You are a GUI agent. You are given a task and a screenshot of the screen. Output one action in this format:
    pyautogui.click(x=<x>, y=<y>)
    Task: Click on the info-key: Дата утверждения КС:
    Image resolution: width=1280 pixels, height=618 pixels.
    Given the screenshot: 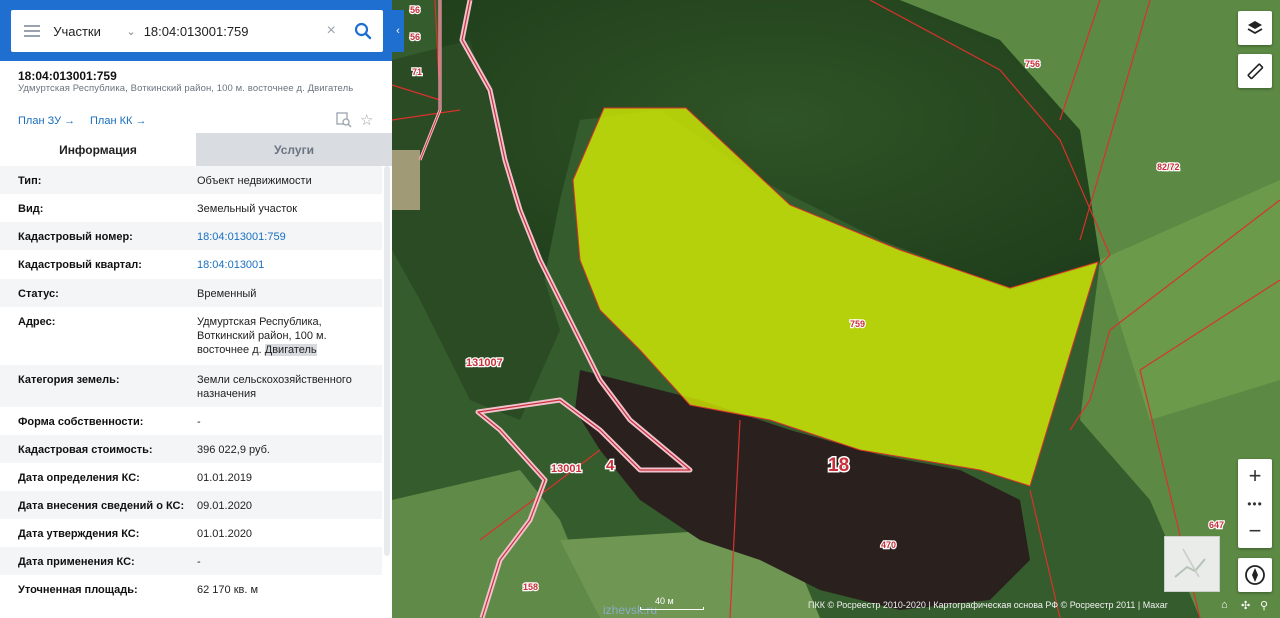 What is the action you would take?
    pyautogui.click(x=79, y=534)
    